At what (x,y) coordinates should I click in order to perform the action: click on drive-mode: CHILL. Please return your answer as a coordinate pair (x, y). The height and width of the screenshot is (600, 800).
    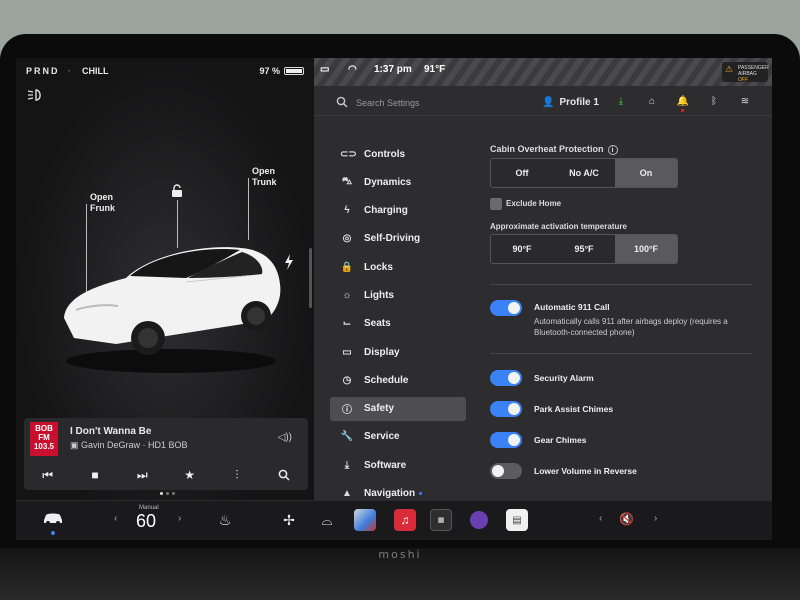
    Looking at the image, I should click on (95, 71).